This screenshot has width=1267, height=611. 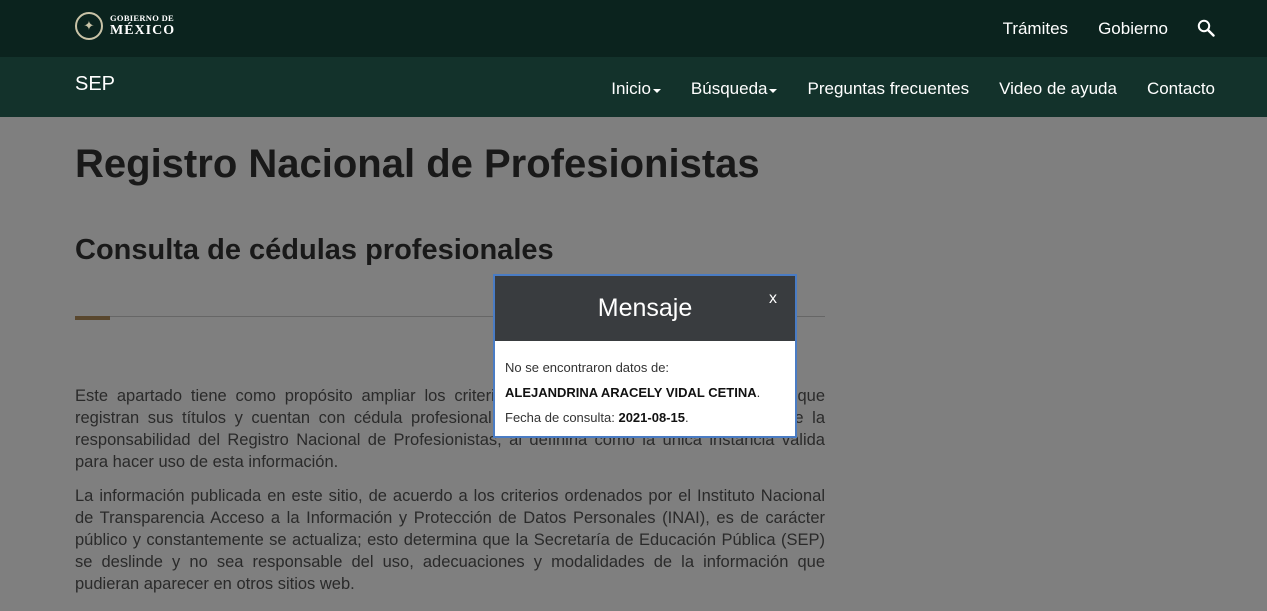 What do you see at coordinates (1036, 29) in the screenshot?
I see `top-nav-tramites: Trámites` at bounding box center [1036, 29].